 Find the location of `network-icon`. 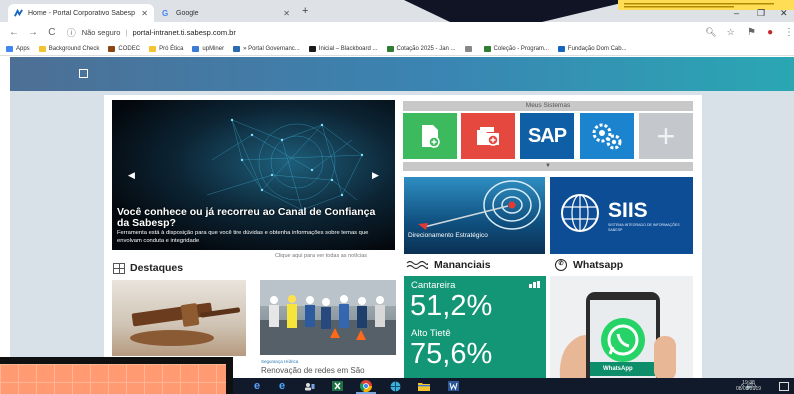

network-icon is located at coordinates (395, 386).